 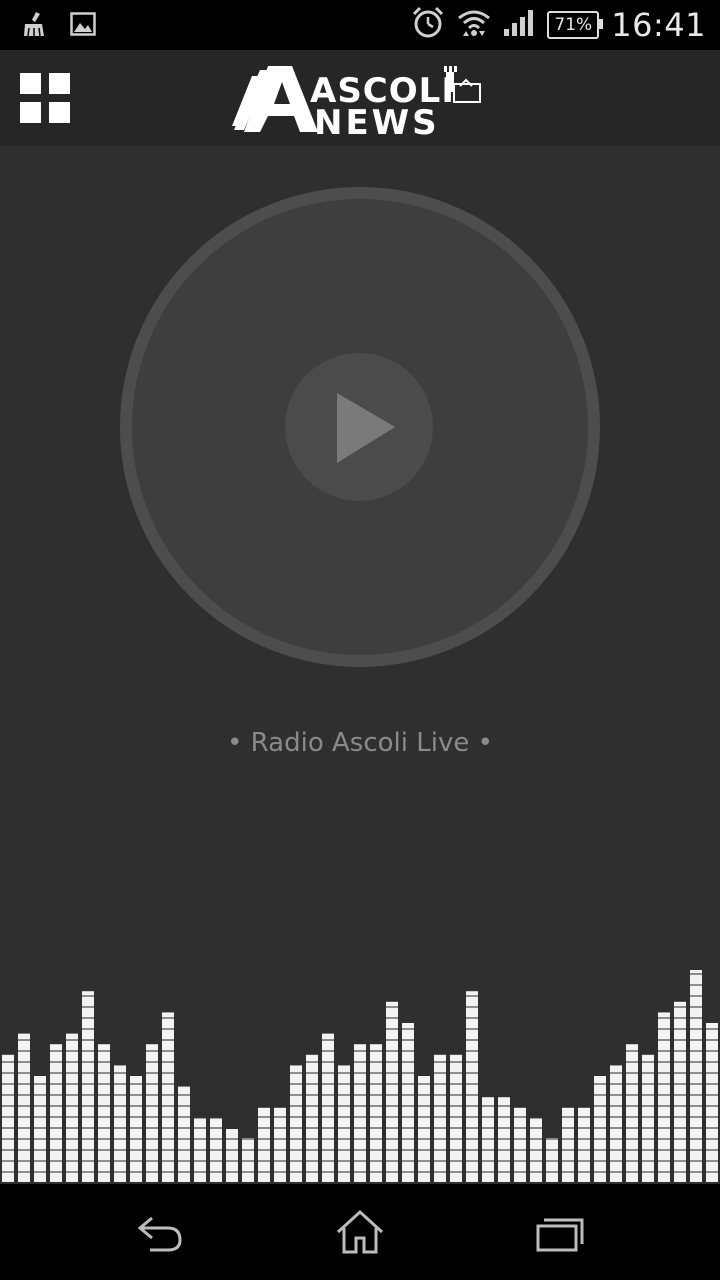 I want to click on play-icon, so click(x=366, y=428).